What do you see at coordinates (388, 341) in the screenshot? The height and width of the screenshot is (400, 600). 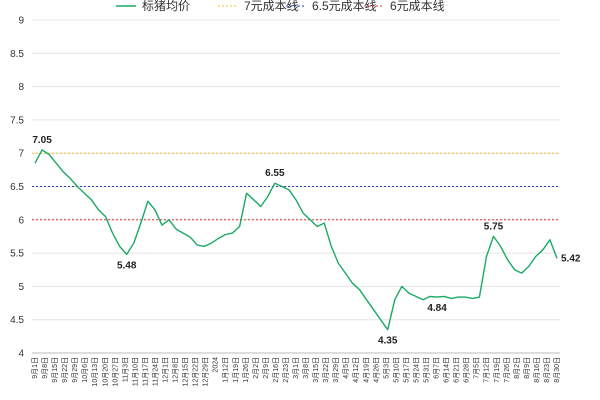 I see `data-label: 4.35` at bounding box center [388, 341].